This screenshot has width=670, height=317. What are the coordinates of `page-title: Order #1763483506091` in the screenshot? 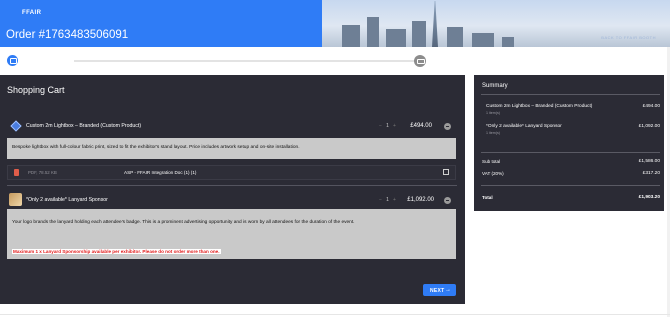 It's located at (67, 35).